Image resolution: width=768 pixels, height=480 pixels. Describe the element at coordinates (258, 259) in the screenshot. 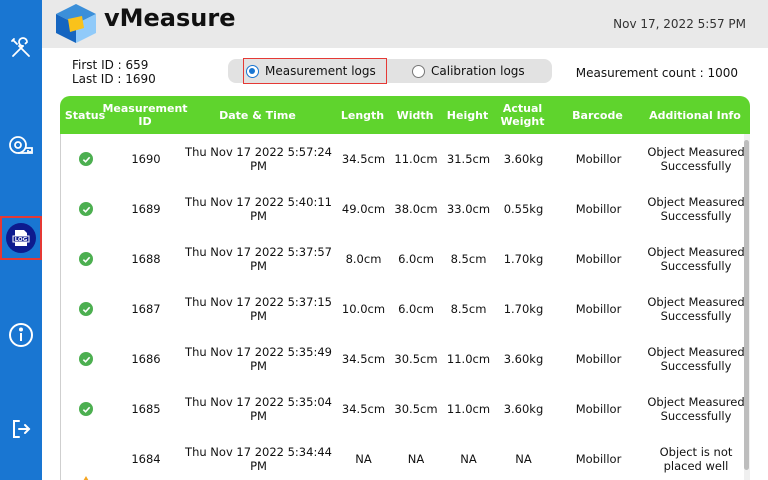

I see `cell-date-time: Thu Nov 17 2022 5:37:57 PM` at that location.